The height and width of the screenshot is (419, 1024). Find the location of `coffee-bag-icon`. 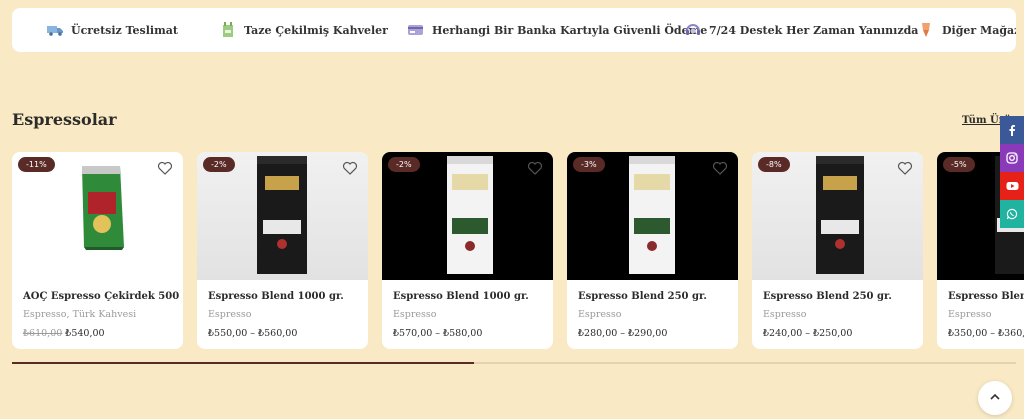

coffee-bag-icon is located at coordinates (228, 30).